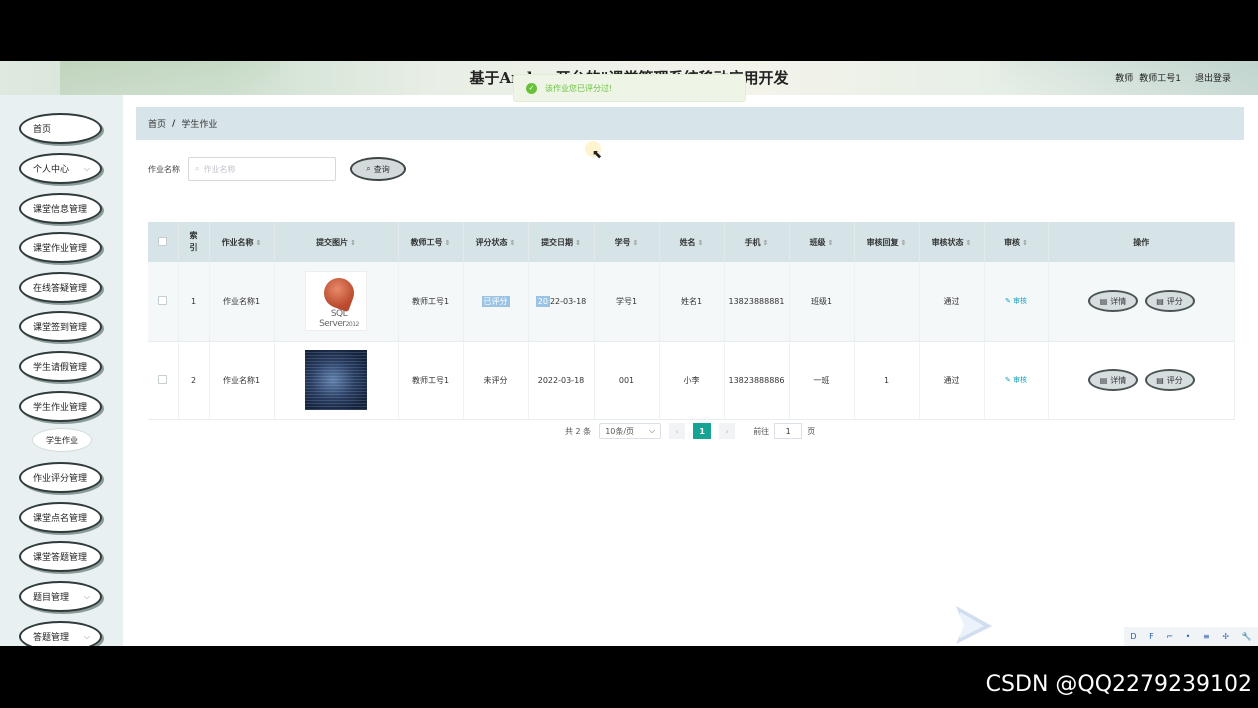 This screenshot has width=1258, height=708. I want to click on image-caption: SQL Server2012, so click(339, 319).